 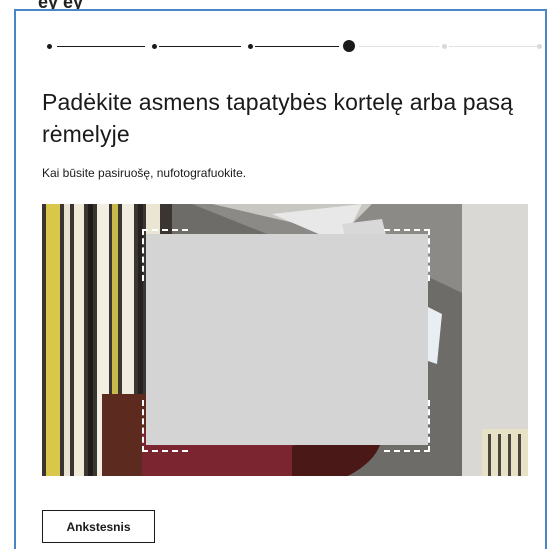 I want to click on frame-corner-bottom-left, so click(x=165, y=426).